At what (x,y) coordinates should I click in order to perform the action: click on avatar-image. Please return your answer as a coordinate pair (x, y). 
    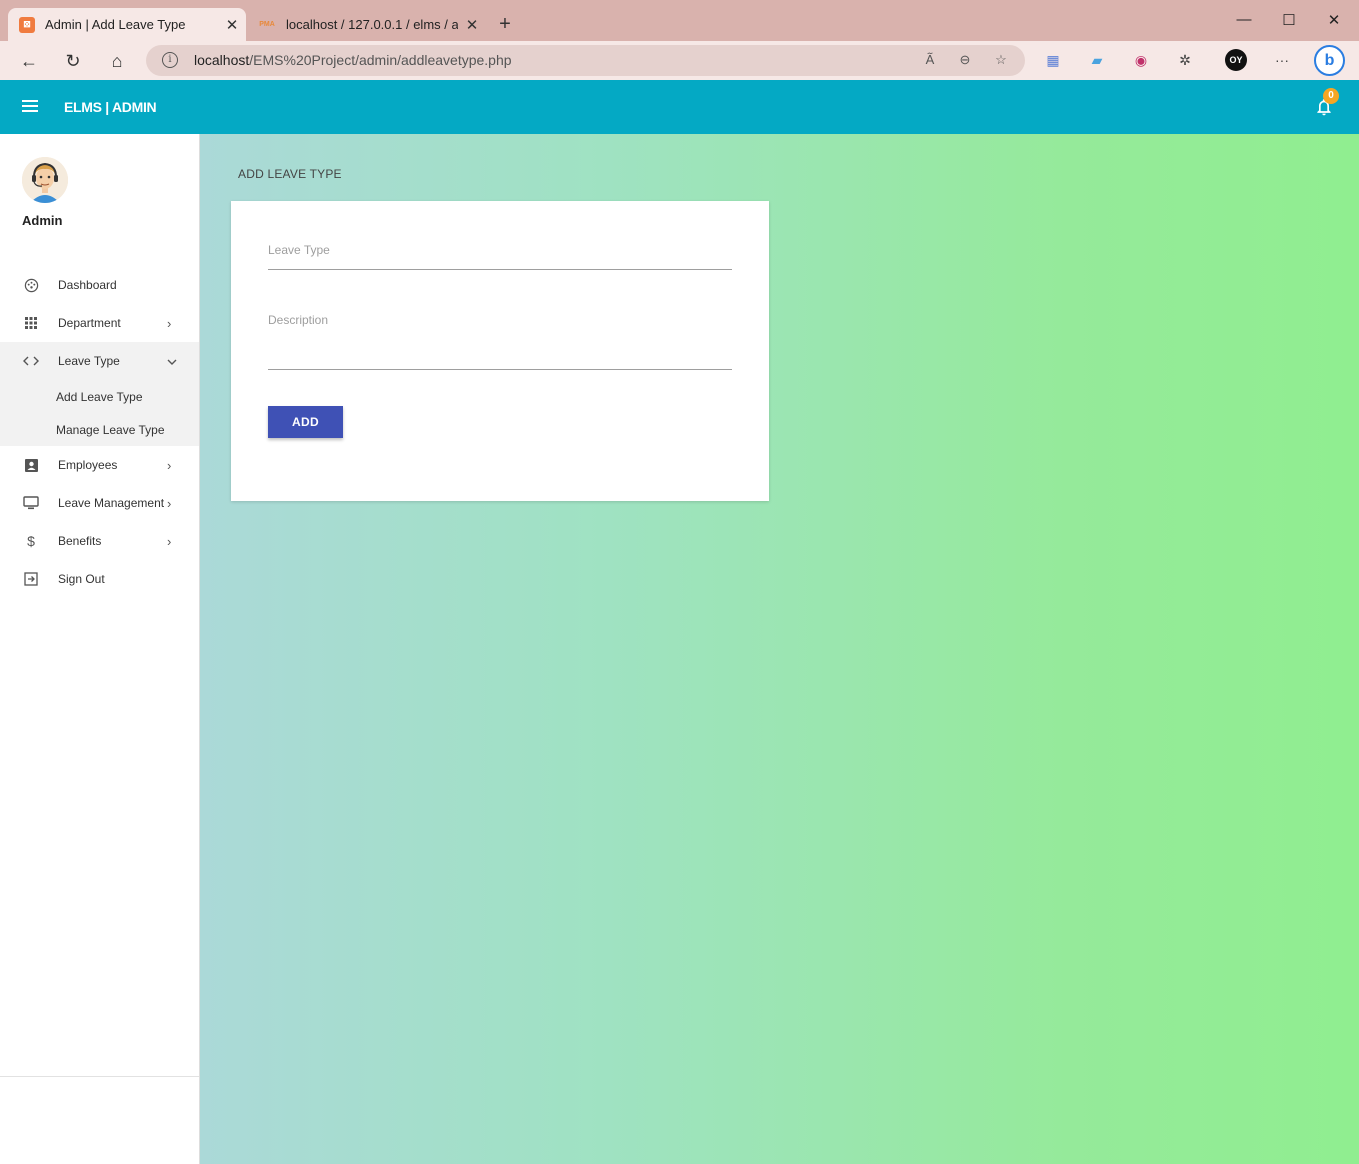
    Looking at the image, I should click on (45, 180).